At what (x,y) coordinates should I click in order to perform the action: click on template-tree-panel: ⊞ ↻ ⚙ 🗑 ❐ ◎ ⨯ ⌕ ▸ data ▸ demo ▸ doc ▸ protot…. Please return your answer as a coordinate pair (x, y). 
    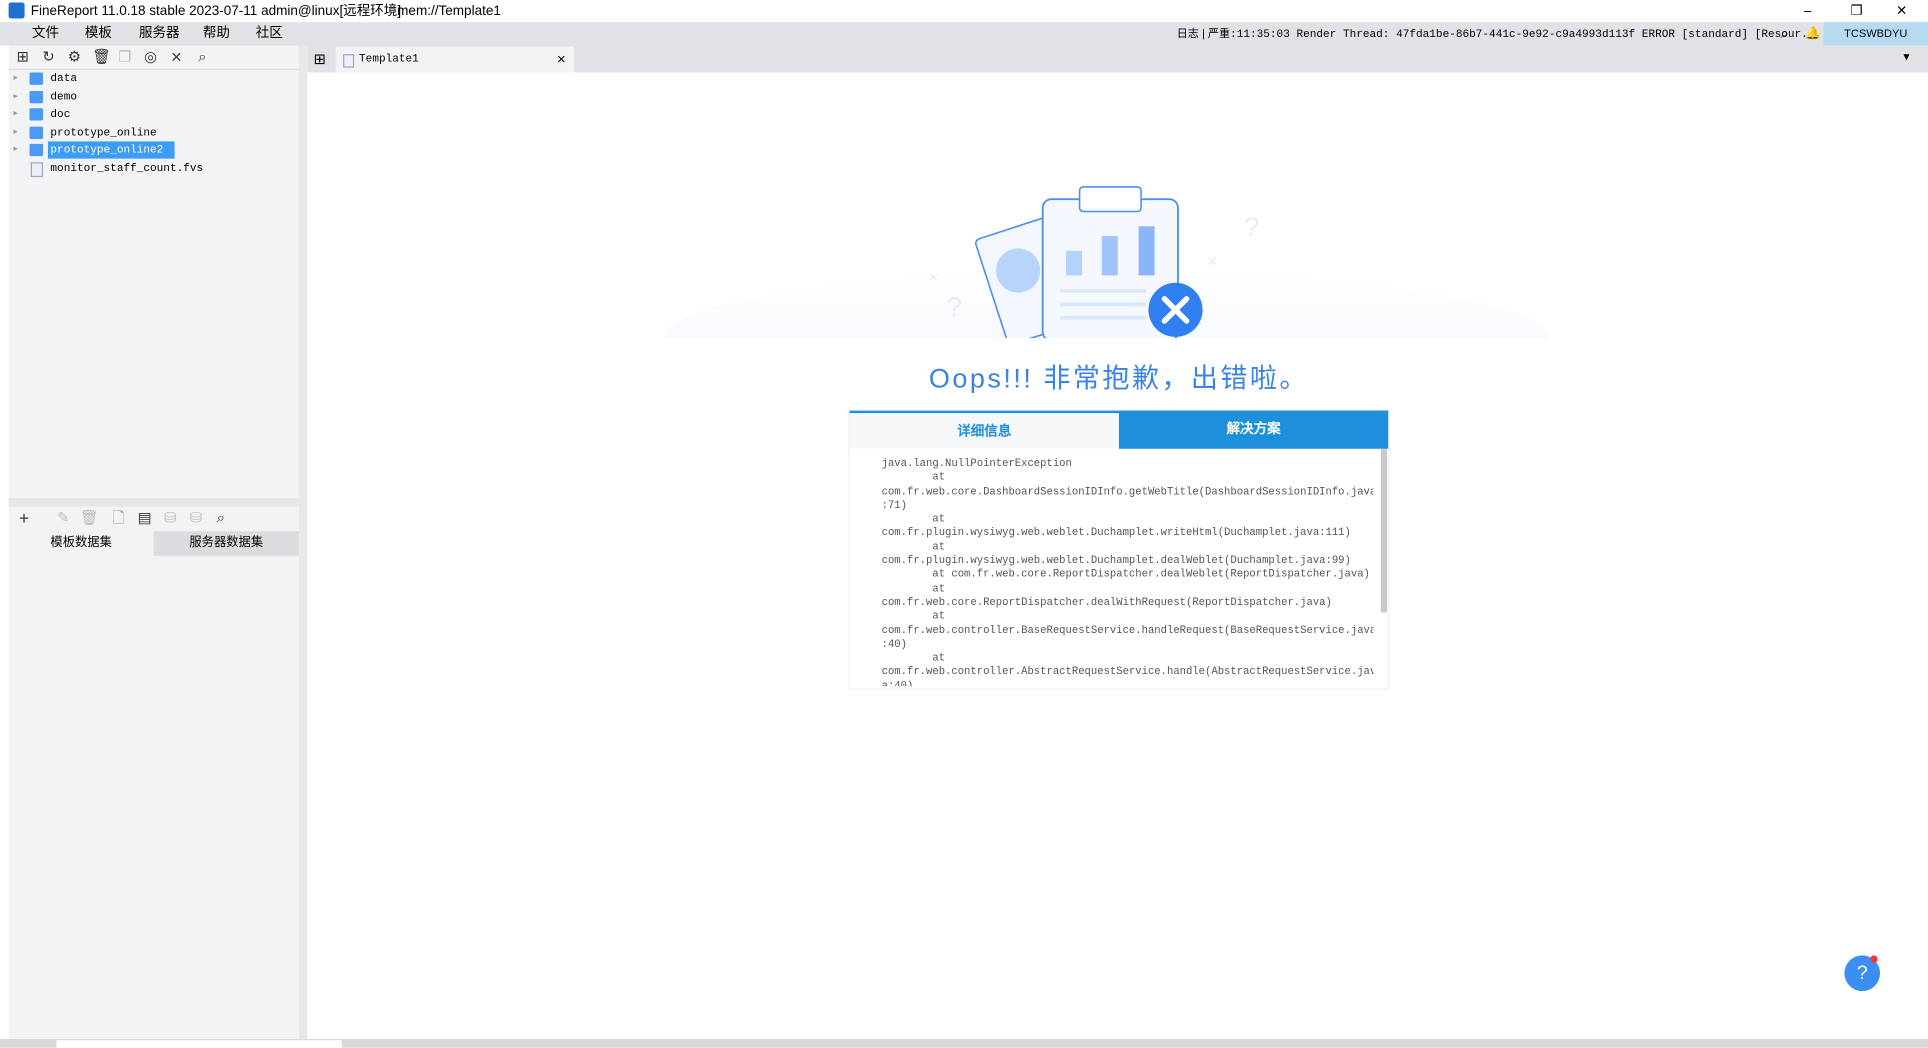
    Looking at the image, I should click on (153, 271).